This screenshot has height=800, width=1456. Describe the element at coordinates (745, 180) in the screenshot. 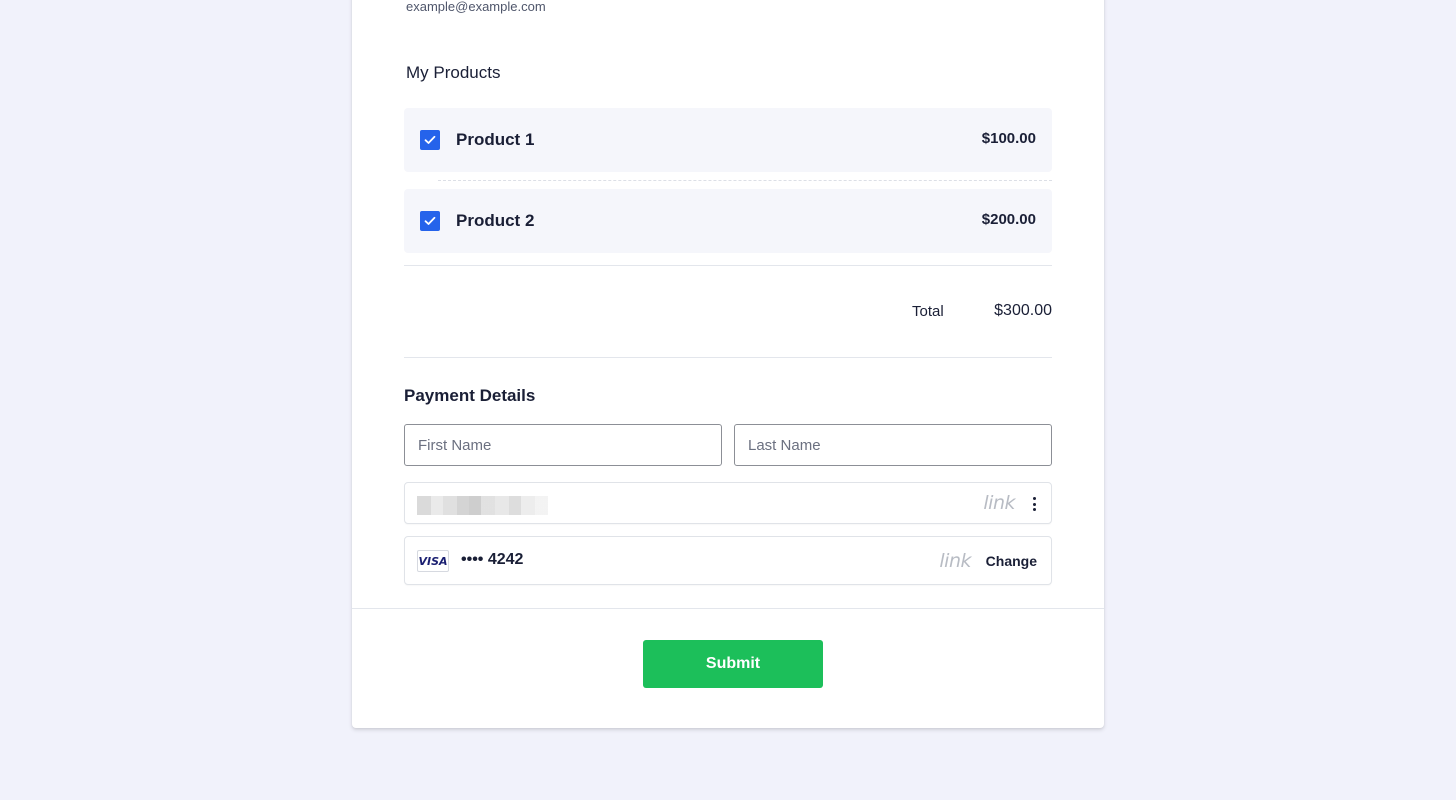

I see `product-divider` at that location.